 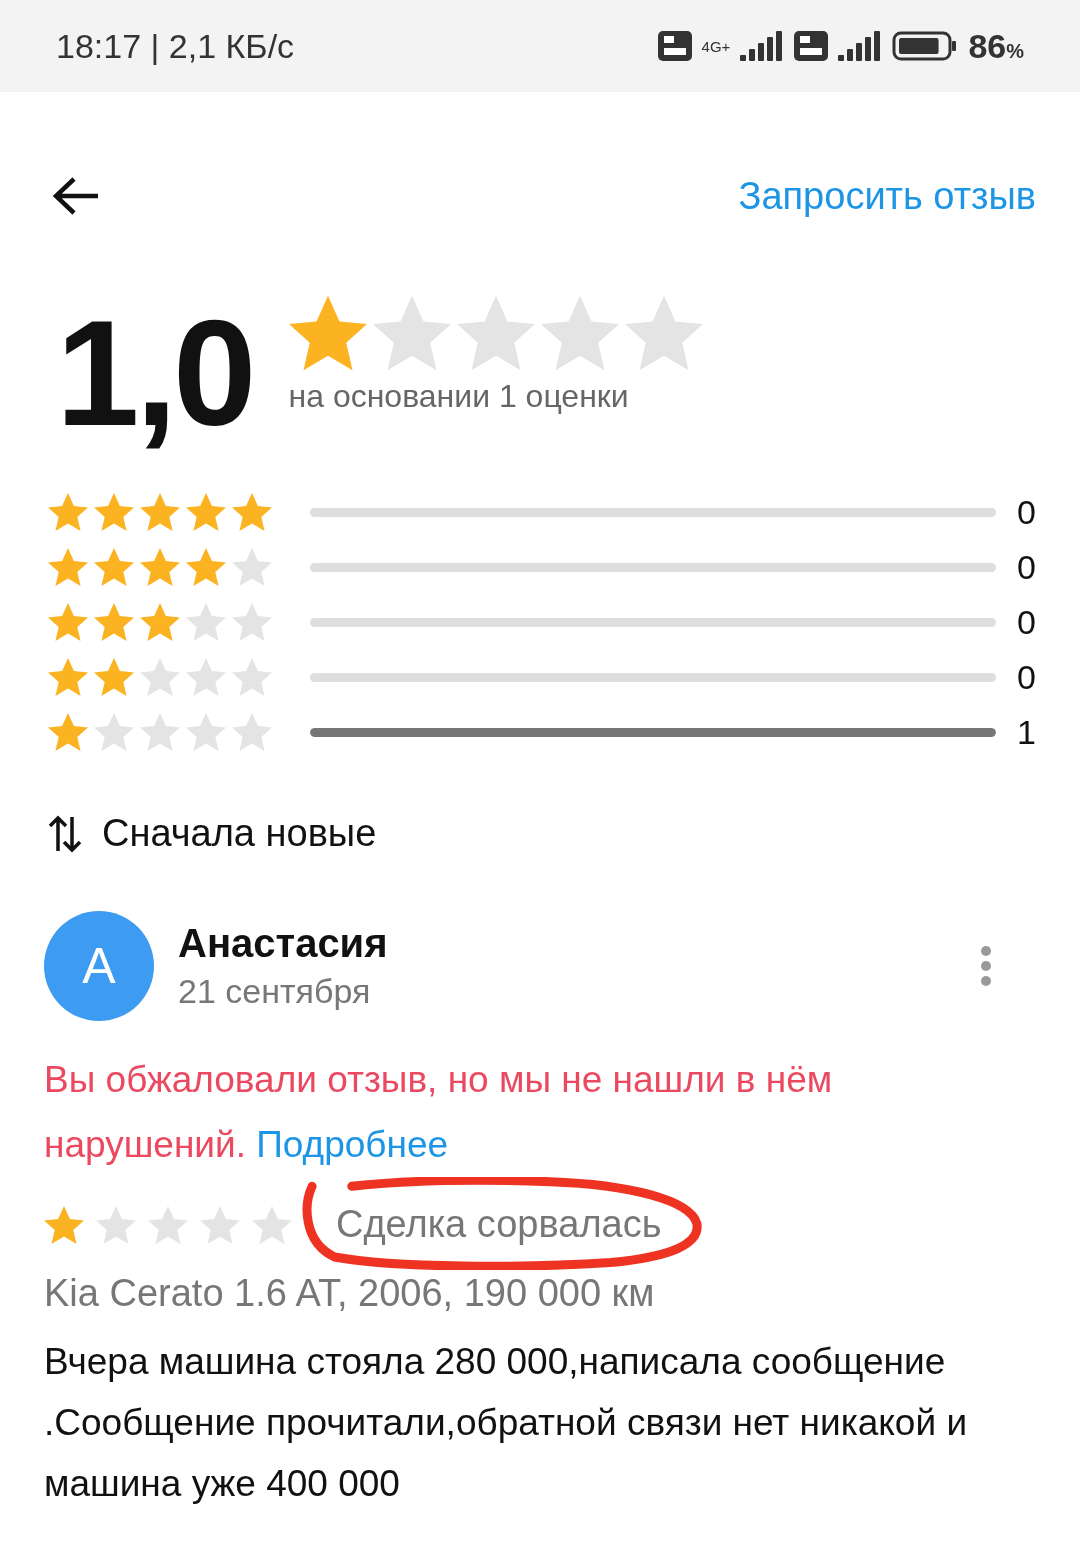 What do you see at coordinates (439, 1112) in the screenshot?
I see `appeal-notice: Вы обжаловали отзыв, но мы не нашли в нём нарушений. Подробнее` at bounding box center [439, 1112].